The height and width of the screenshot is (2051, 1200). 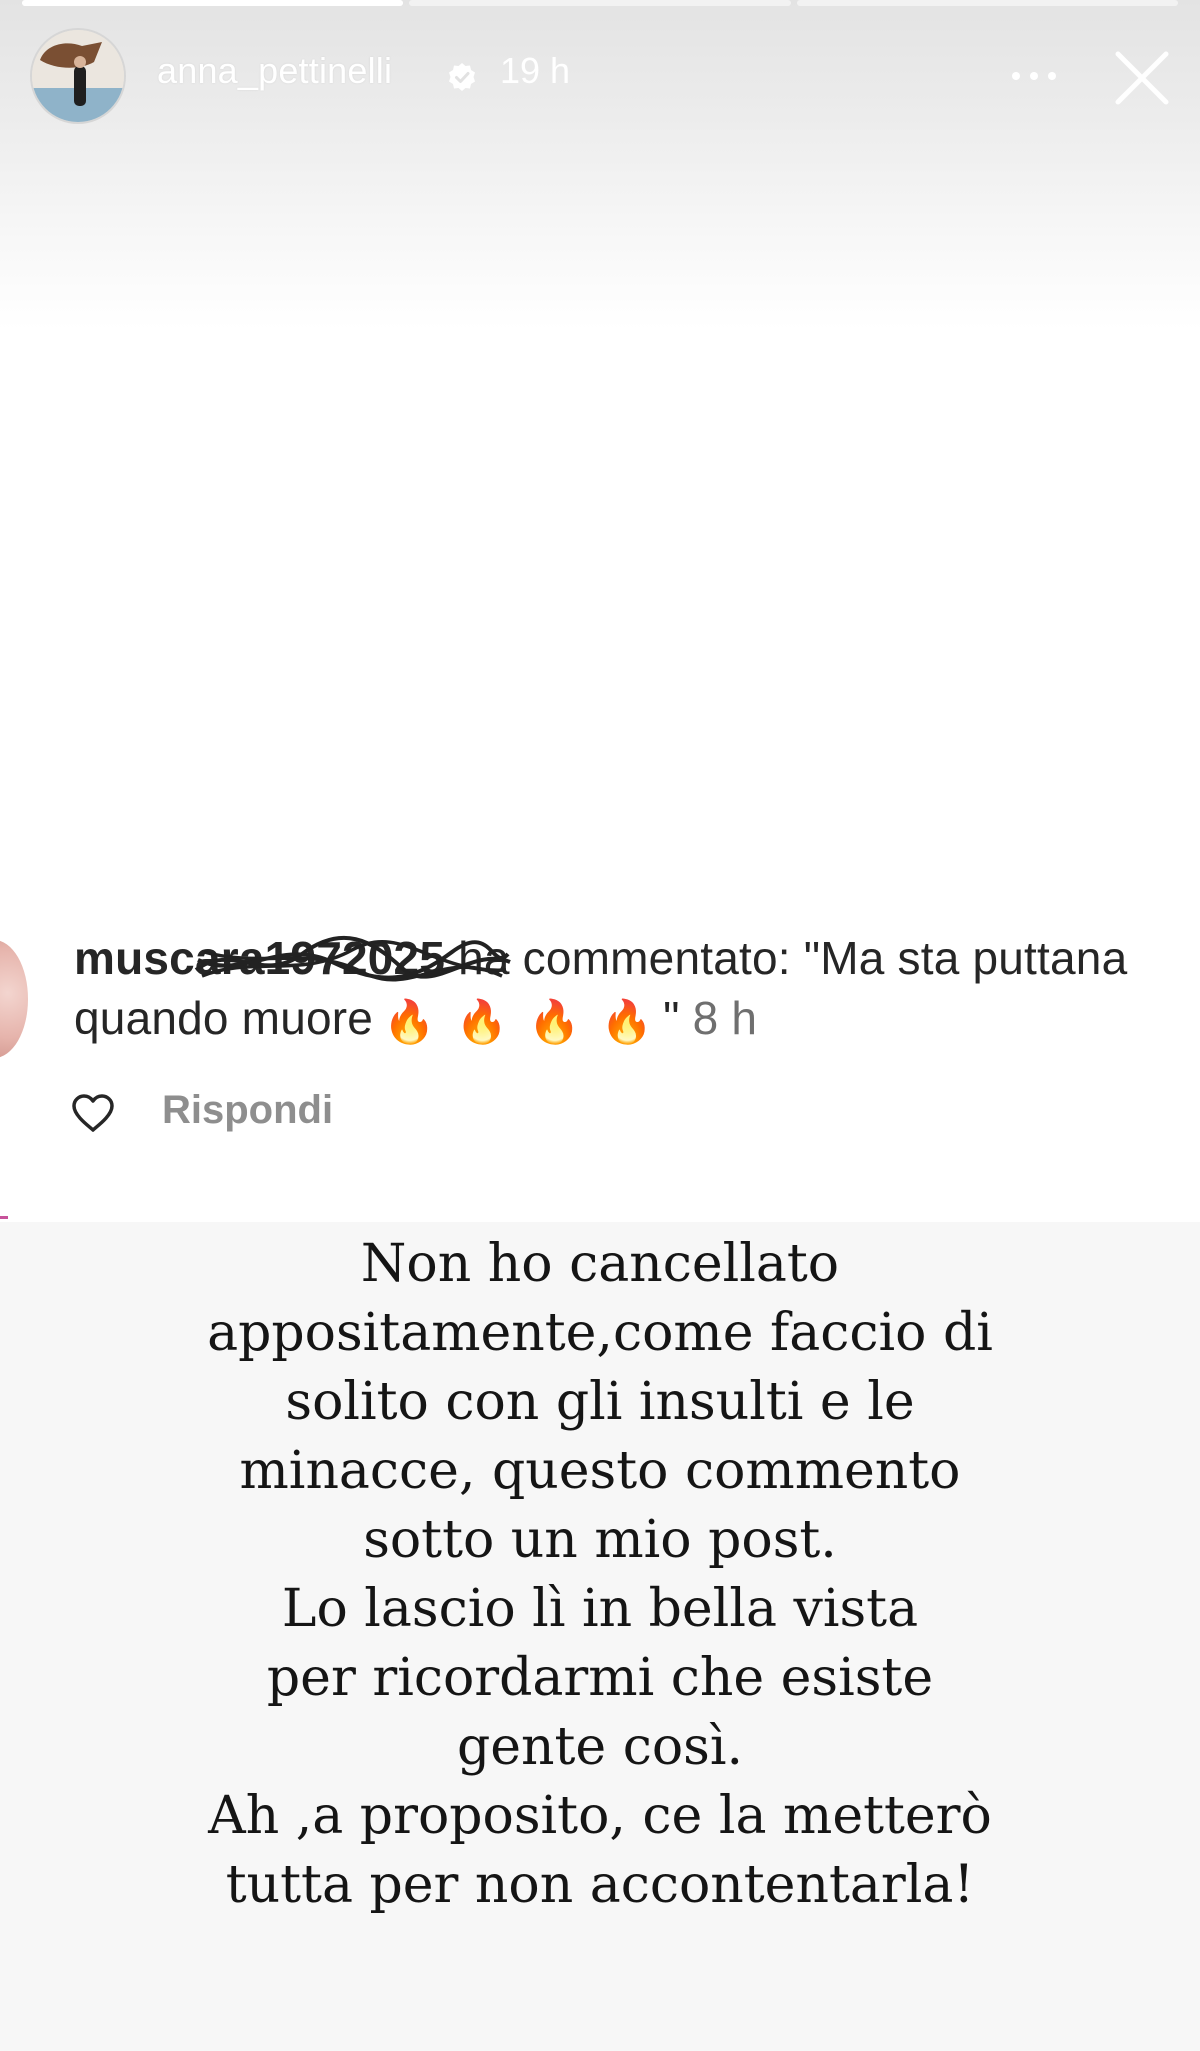 What do you see at coordinates (4, 1217) in the screenshot?
I see `divider-mark` at bounding box center [4, 1217].